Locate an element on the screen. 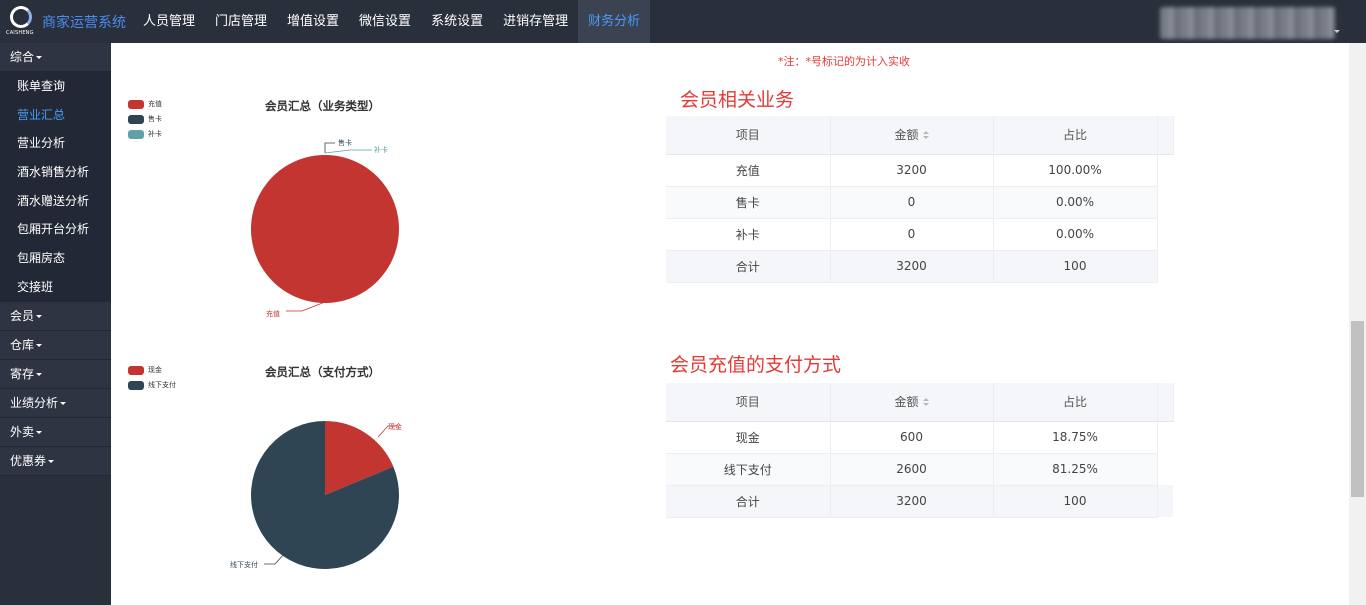  nav-item-system: 系统设置 is located at coordinates (457, 21).